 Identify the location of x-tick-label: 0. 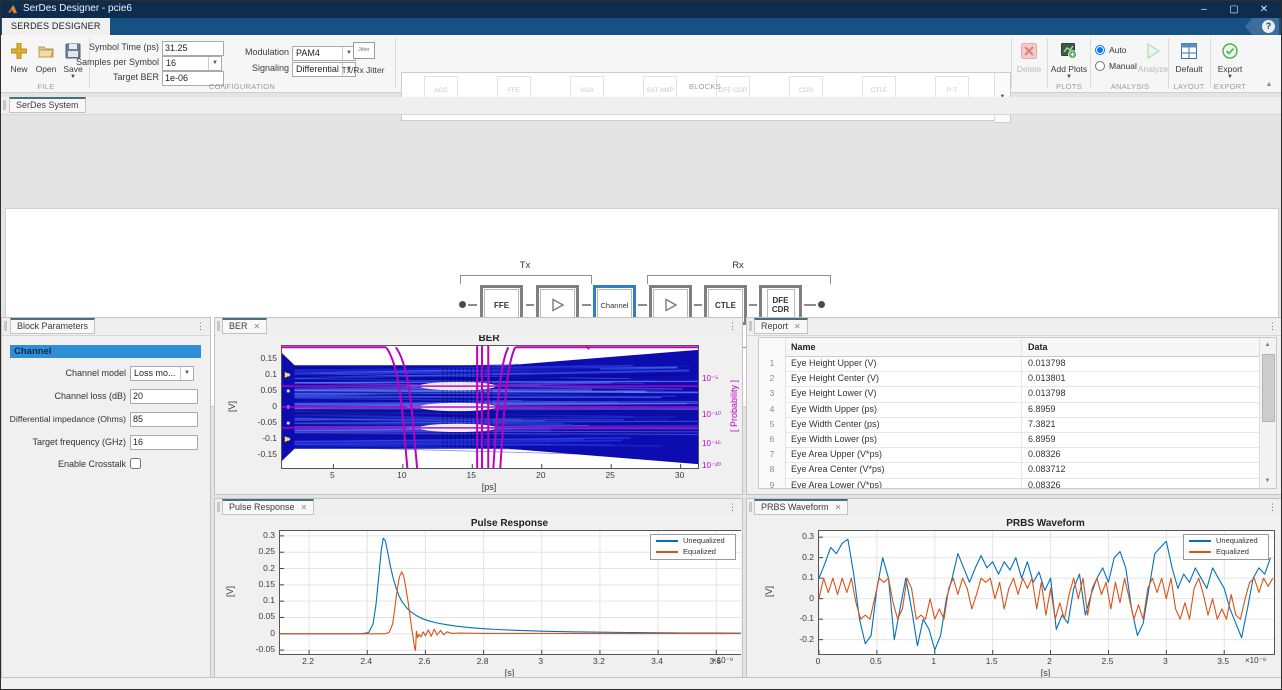
(818, 661).